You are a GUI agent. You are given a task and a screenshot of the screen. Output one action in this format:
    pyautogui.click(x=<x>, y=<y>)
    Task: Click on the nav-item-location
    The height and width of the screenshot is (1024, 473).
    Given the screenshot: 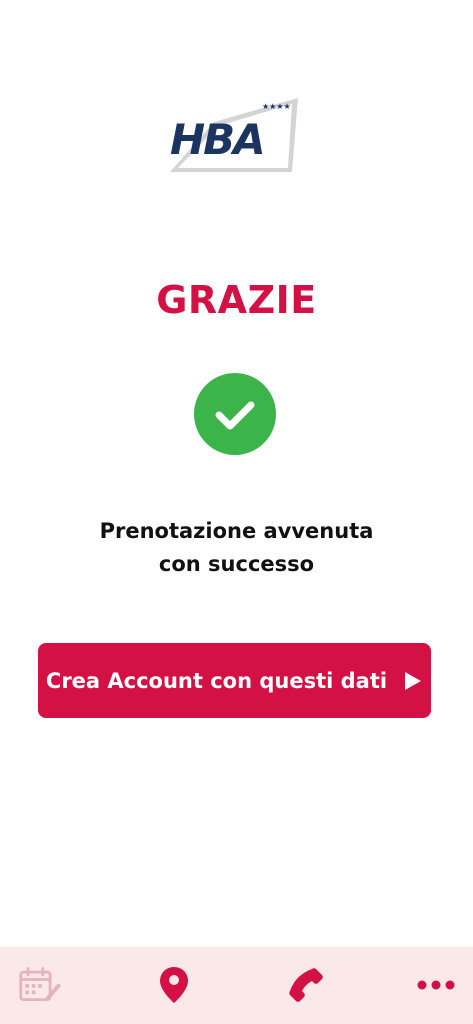 What is the action you would take?
    pyautogui.click(x=174, y=985)
    